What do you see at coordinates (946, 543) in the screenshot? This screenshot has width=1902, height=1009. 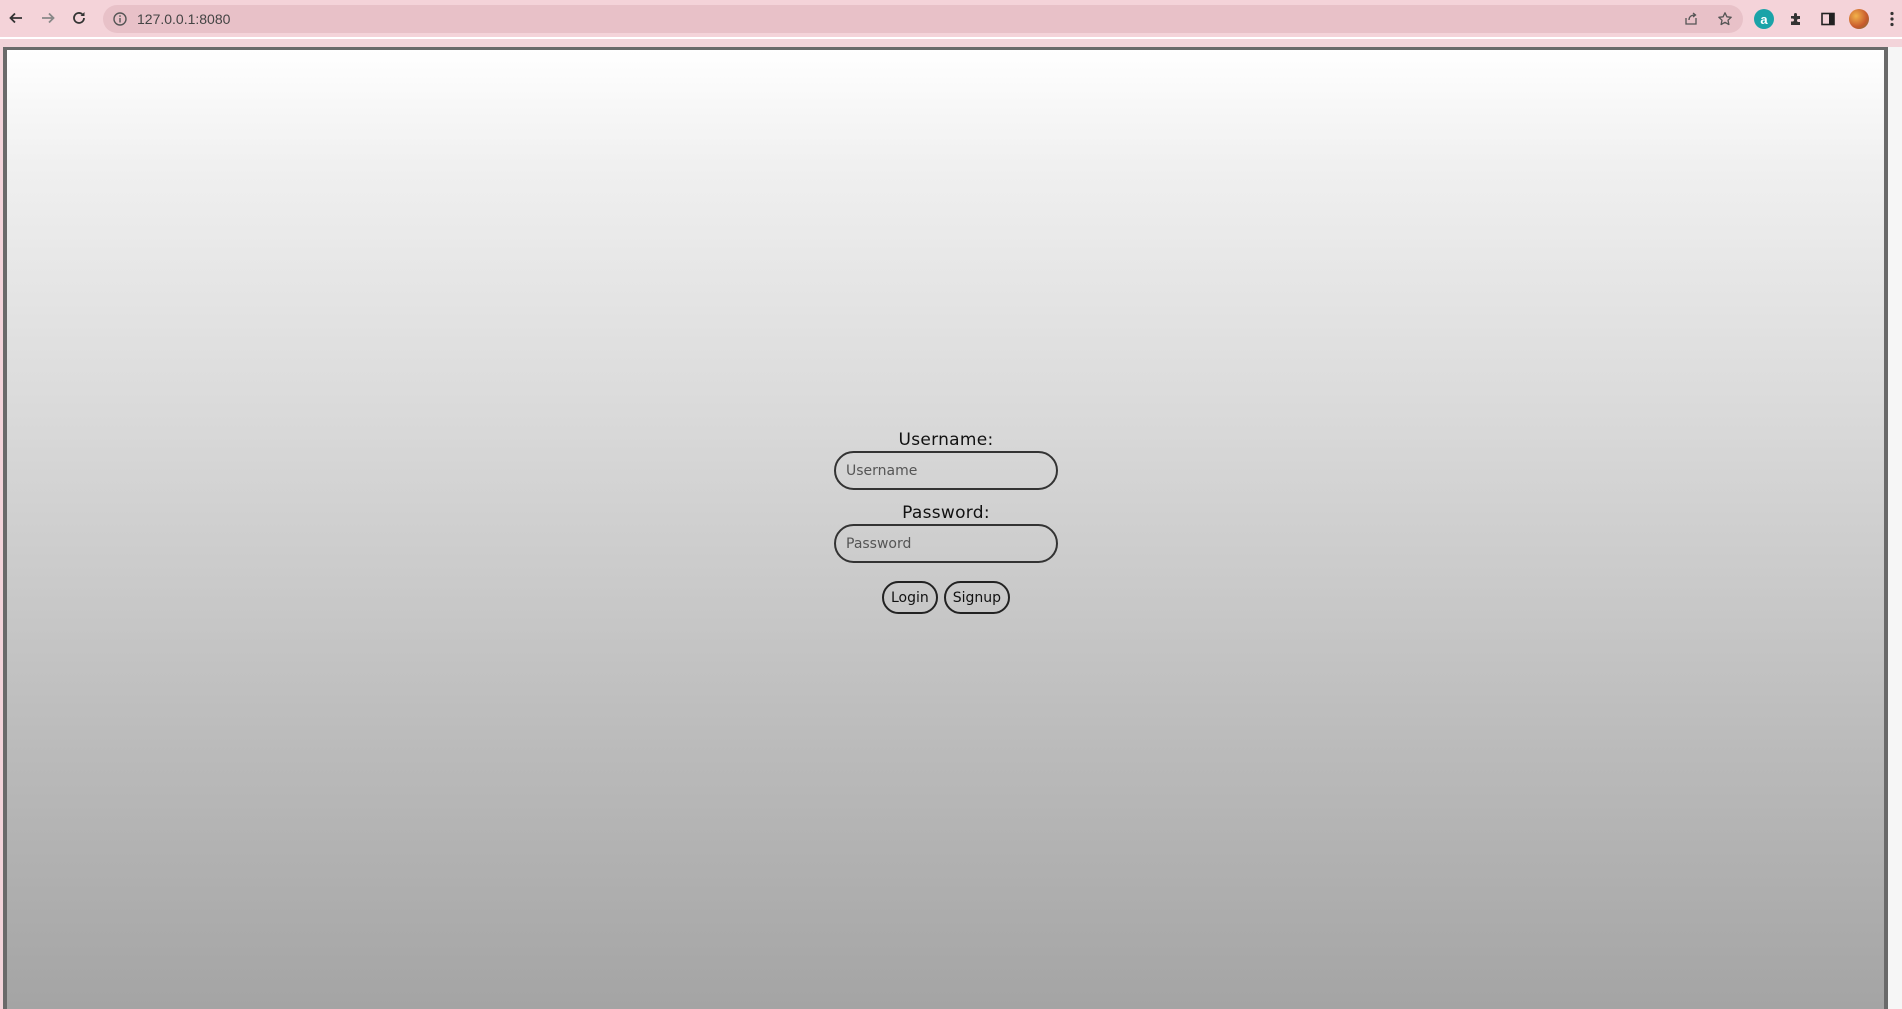 I see `password-input` at bounding box center [946, 543].